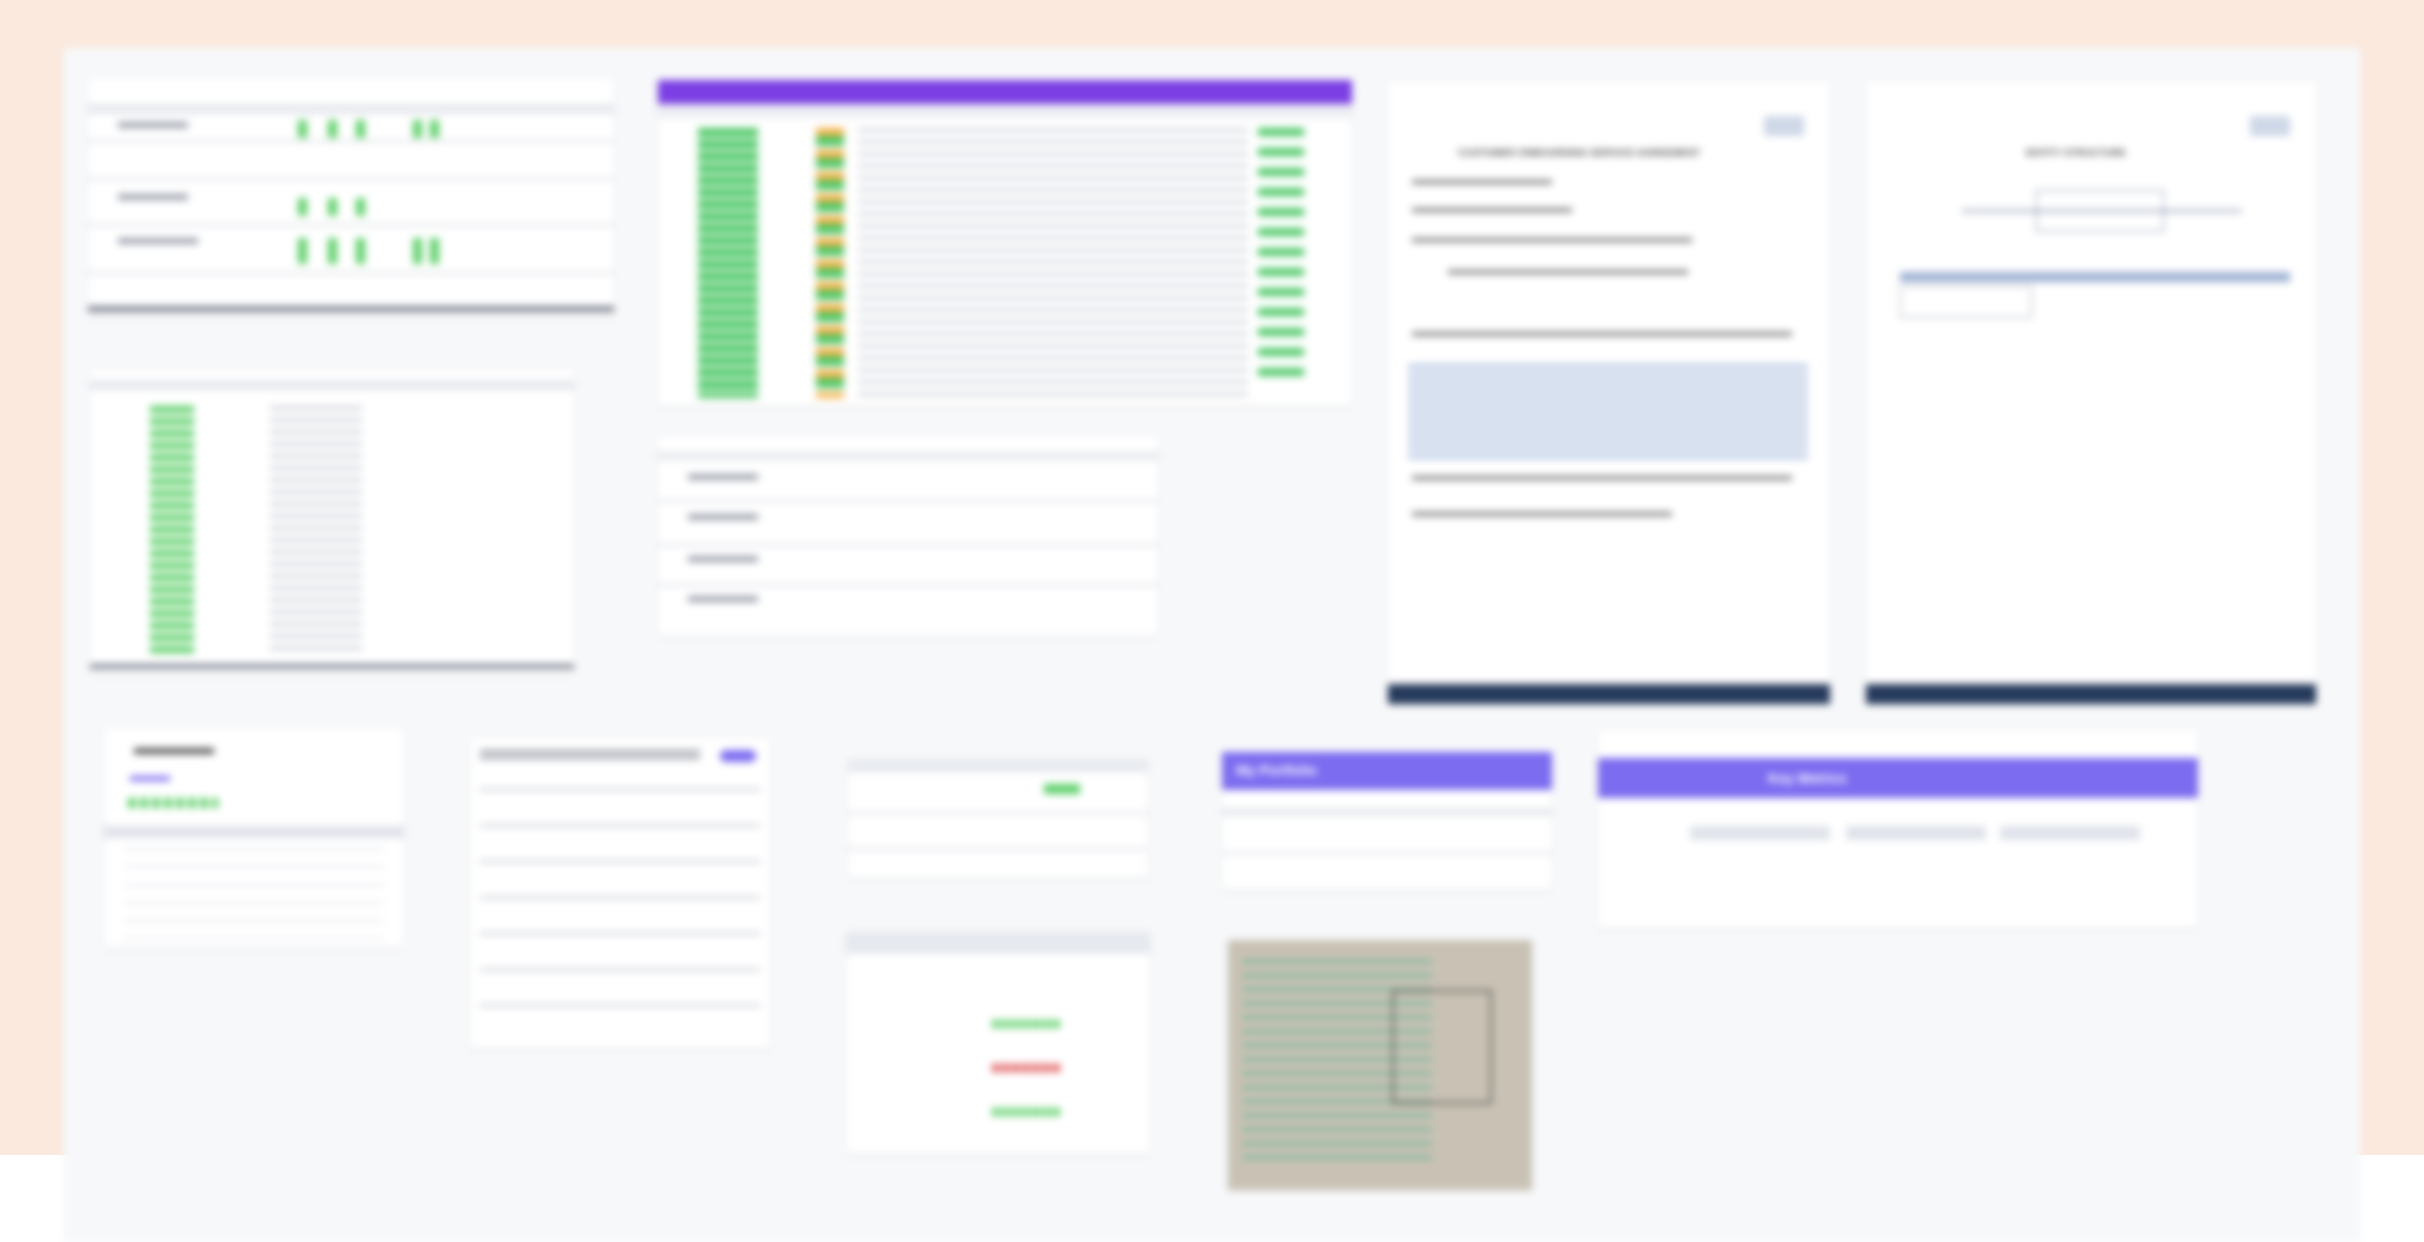  What do you see at coordinates (1005, 243) in the screenshot?
I see `spreadsheet-panel` at bounding box center [1005, 243].